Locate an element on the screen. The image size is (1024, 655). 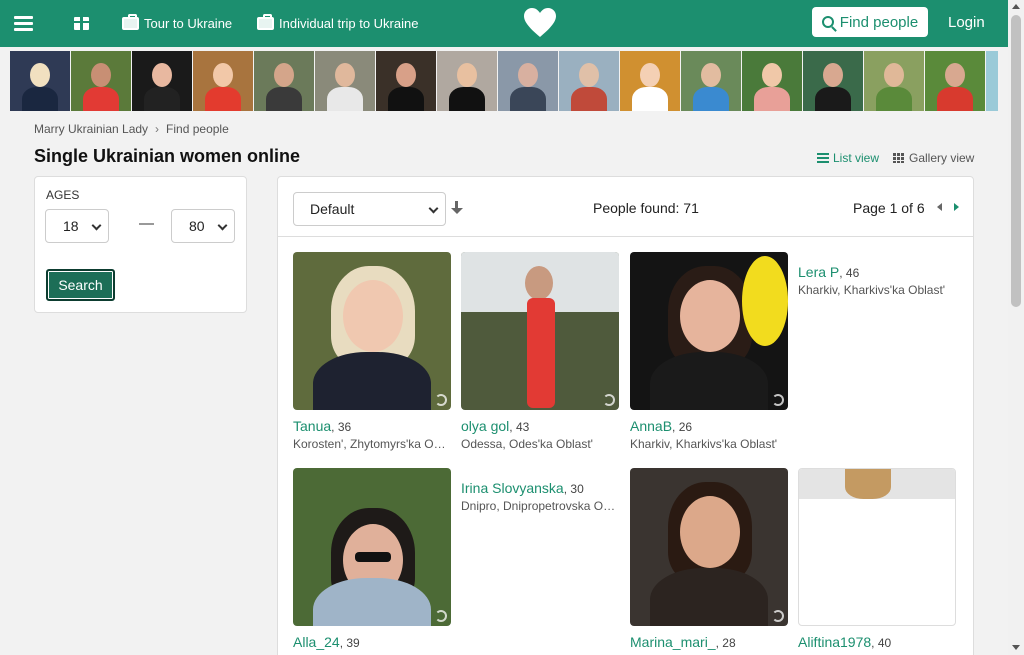
profile-card: AnnaB, 26 Kharkiv, Kharkivs'ka Oblast' is located at coordinates (709, 351).